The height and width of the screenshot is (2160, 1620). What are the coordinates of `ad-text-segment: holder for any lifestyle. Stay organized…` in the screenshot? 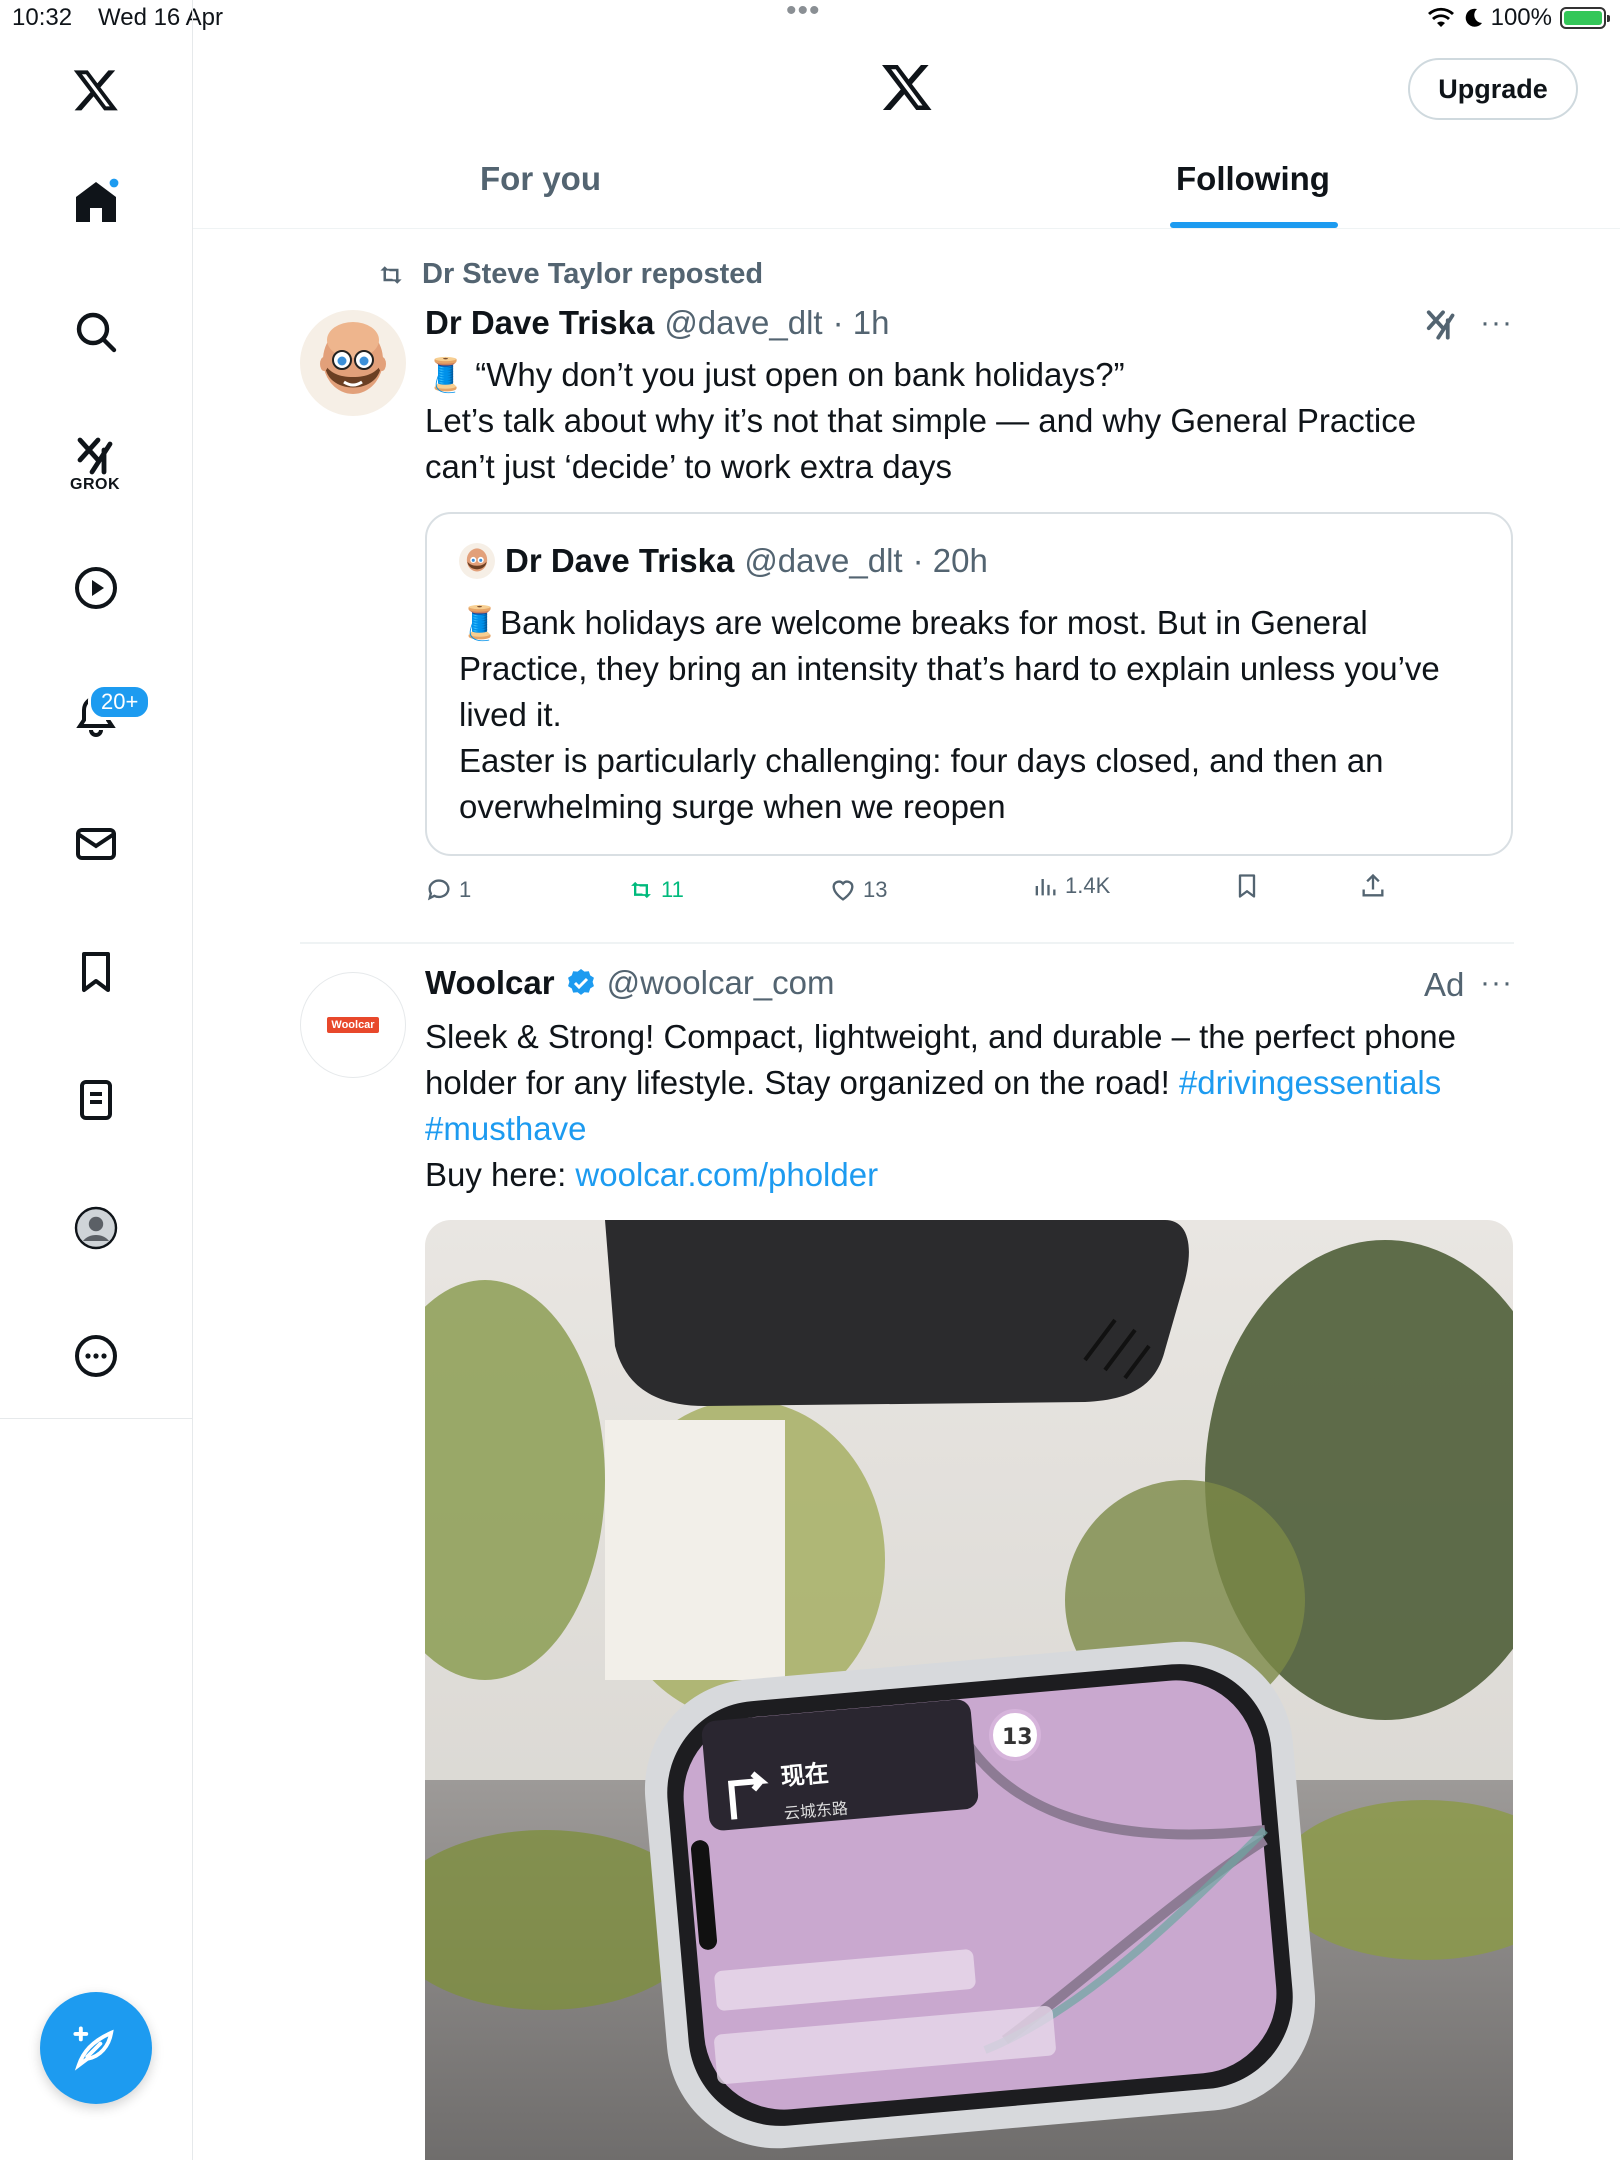 It's located at (802, 1082).